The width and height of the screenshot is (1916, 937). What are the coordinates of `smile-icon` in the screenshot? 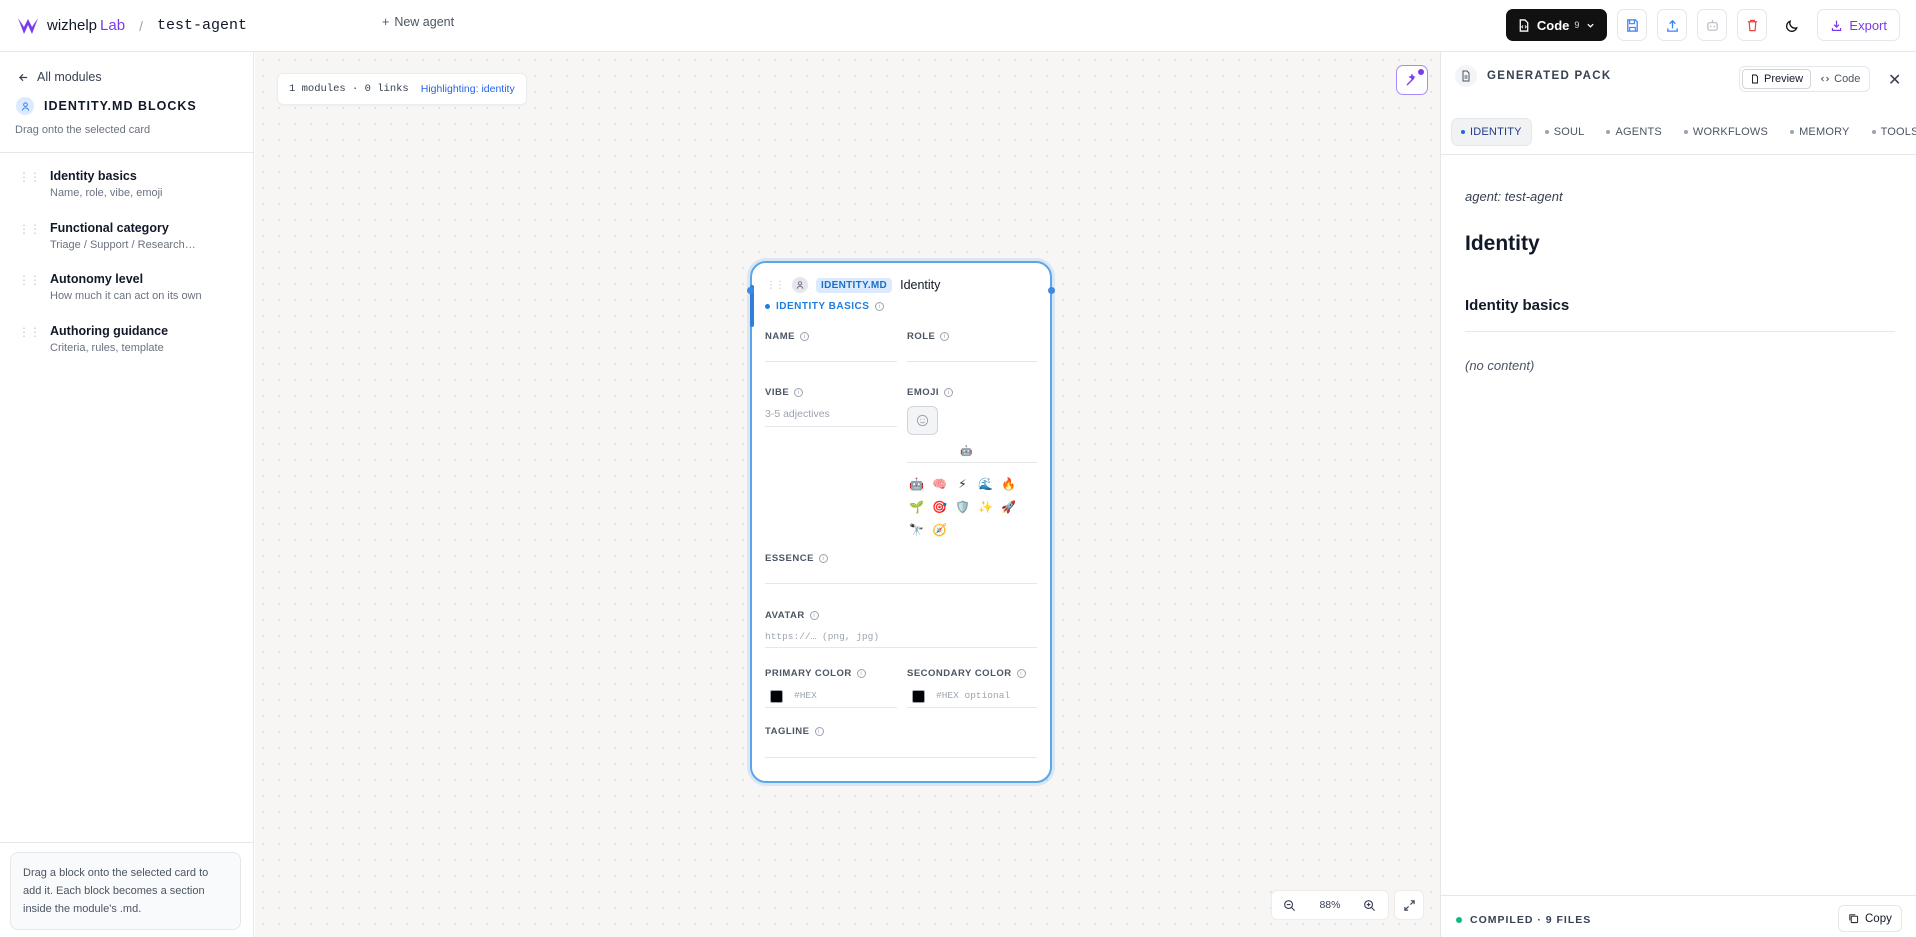 It's located at (922, 420).